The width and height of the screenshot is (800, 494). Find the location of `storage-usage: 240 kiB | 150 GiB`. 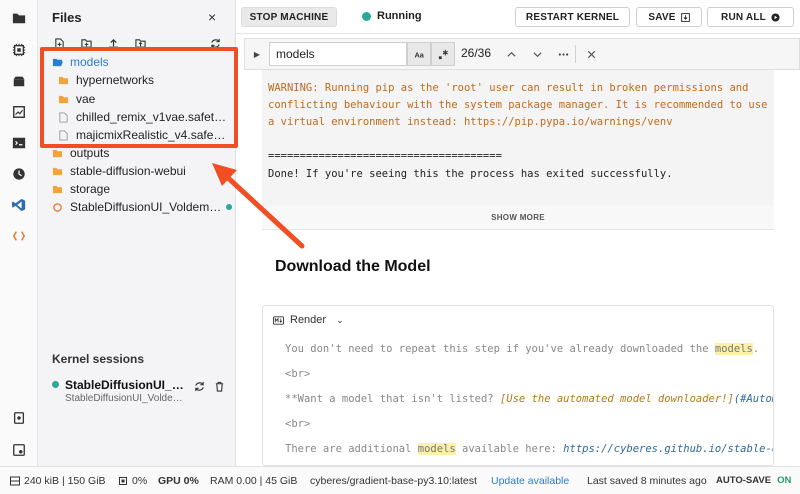

storage-usage: 240 kiB | 150 GiB is located at coordinates (58, 481).